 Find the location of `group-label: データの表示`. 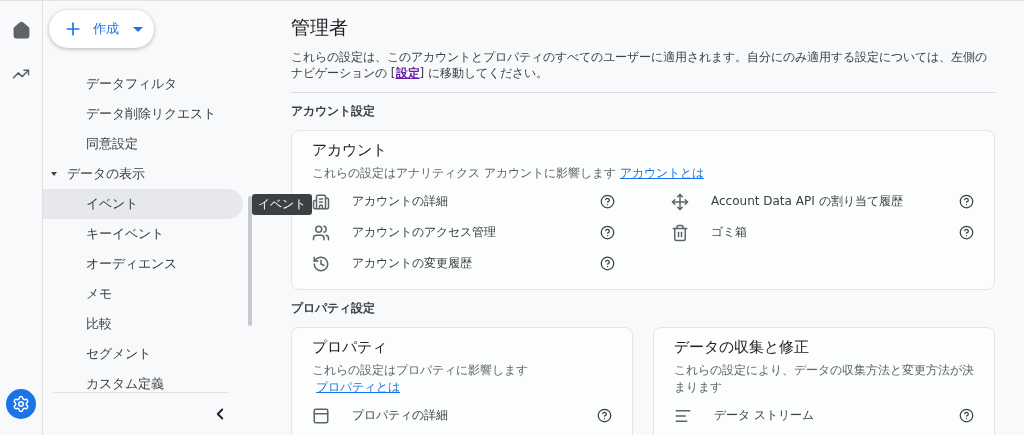

group-label: データの表示 is located at coordinates (106, 174).